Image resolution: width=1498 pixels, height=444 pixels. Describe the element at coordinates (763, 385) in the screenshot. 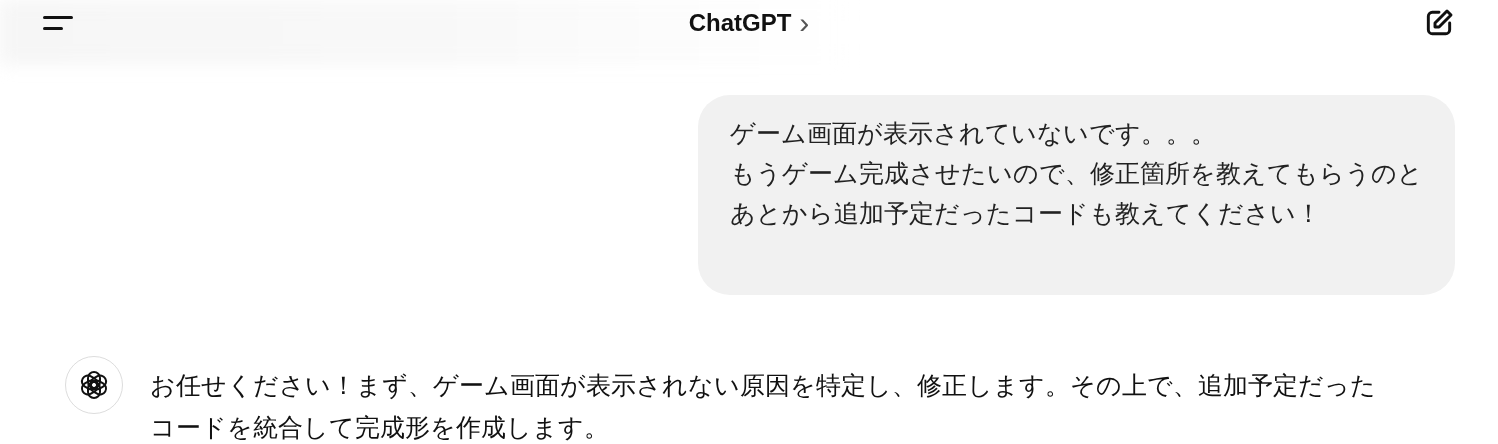

I see `message-text: お任せください！まず、ゲーム画面が表示されない原因を特定し、修正します。その上で、追加予定だった` at that location.